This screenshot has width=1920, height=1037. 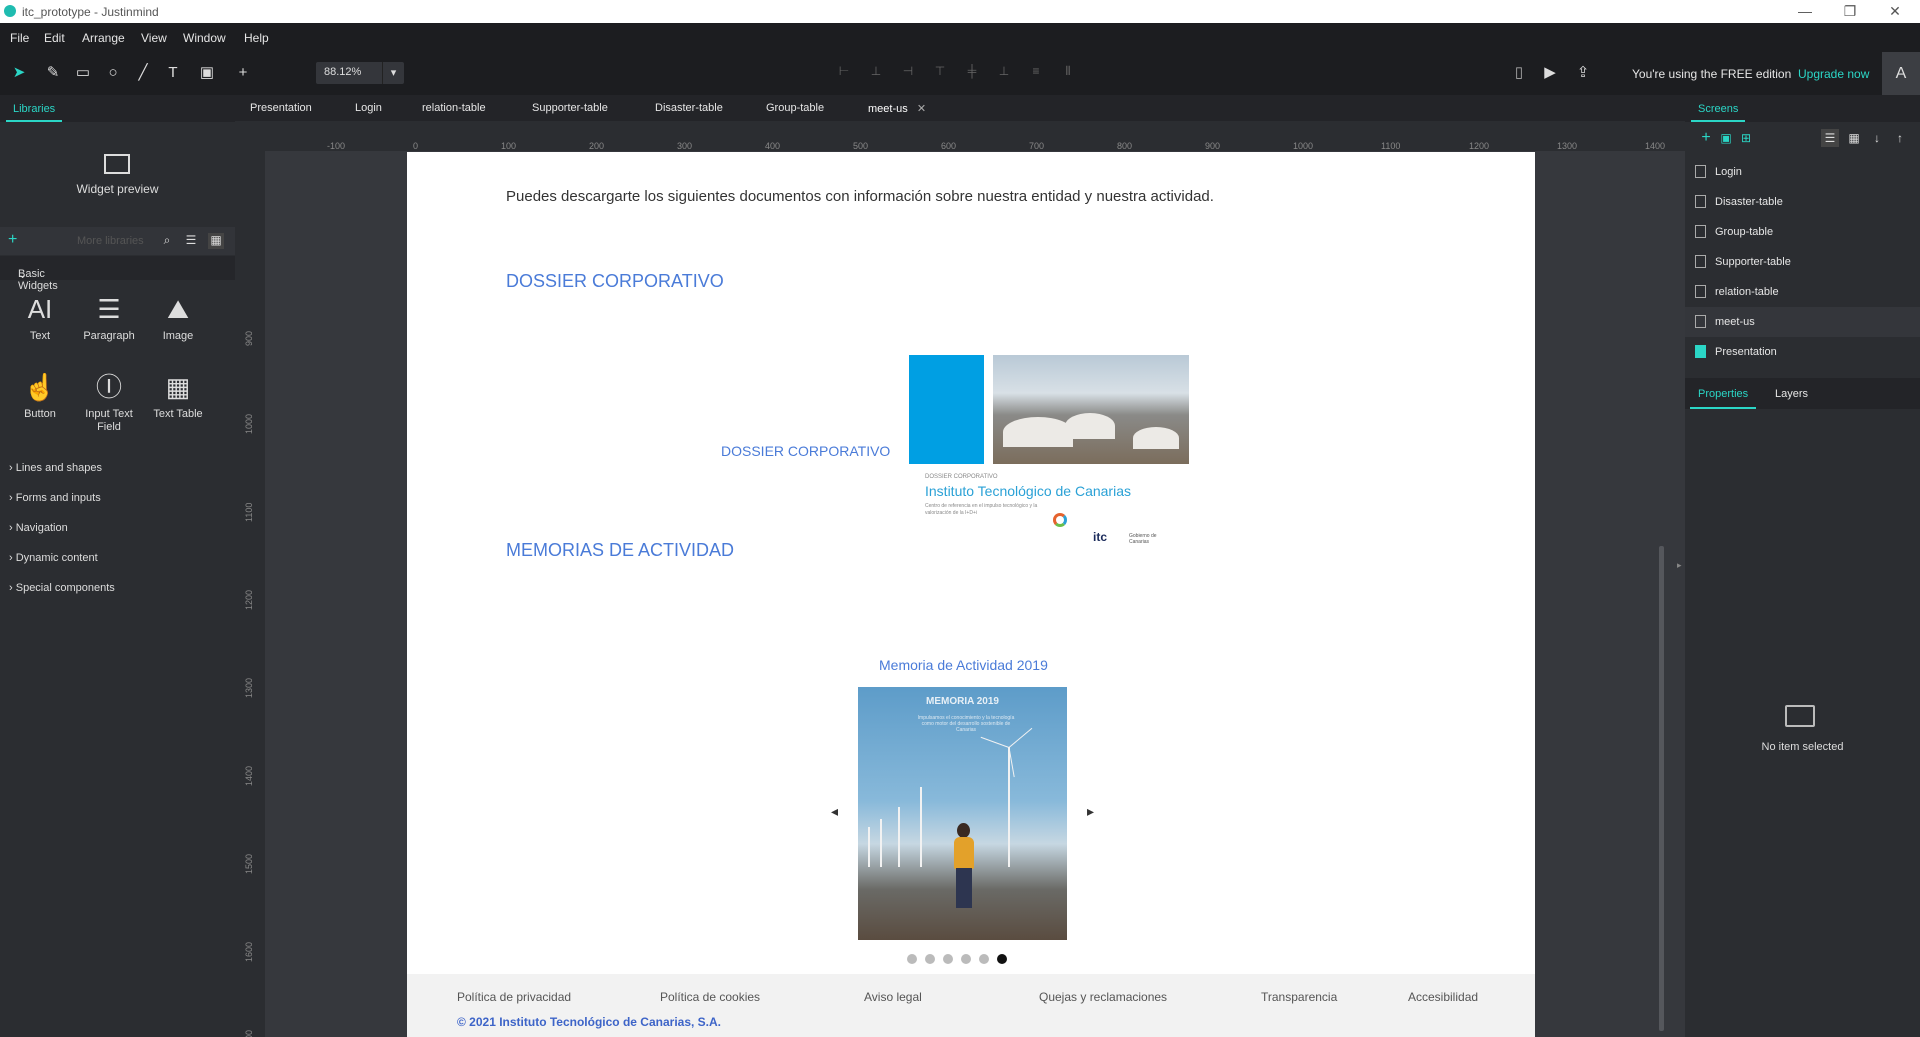 I want to click on select-icon: ➤, so click(x=19, y=73).